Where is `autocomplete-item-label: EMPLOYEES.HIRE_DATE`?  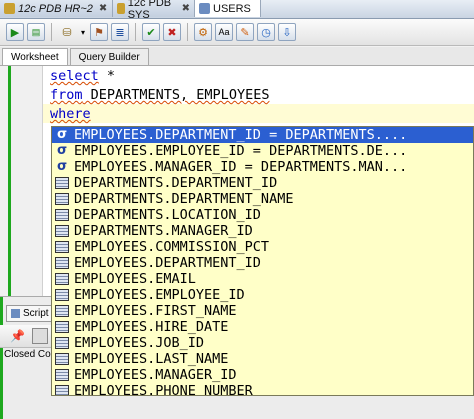
autocomplete-item-label: EMPLOYEES.HIRE_DATE is located at coordinates (151, 327).